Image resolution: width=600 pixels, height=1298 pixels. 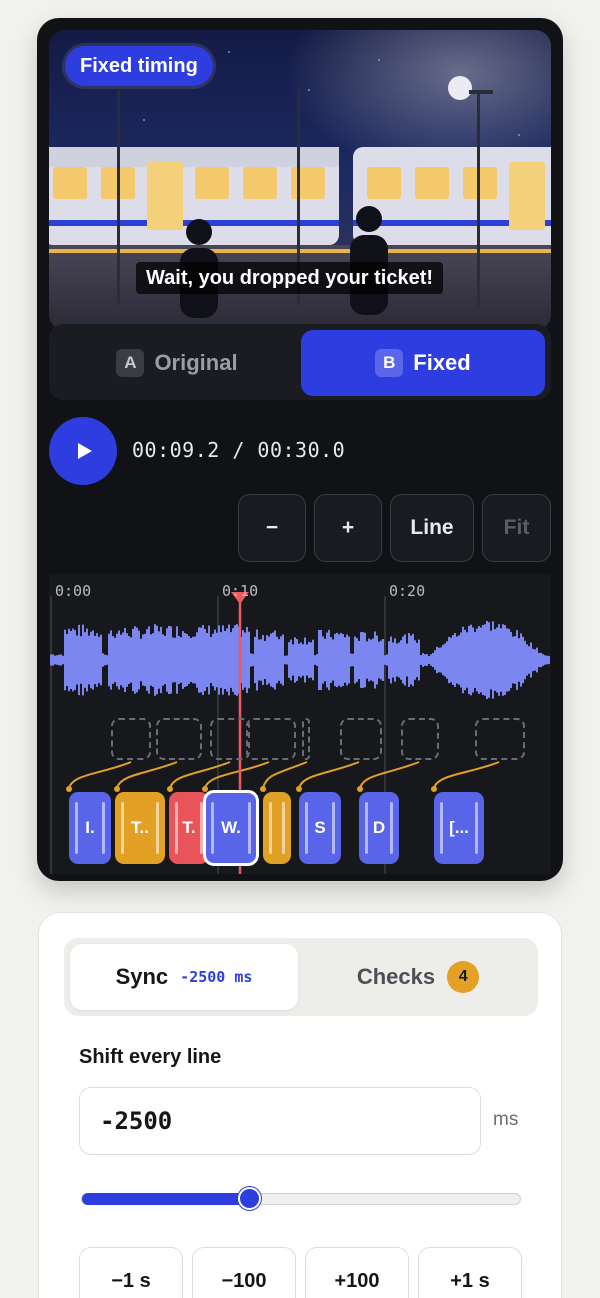 What do you see at coordinates (277, 828) in the screenshot?
I see `subtitle-cue` at bounding box center [277, 828].